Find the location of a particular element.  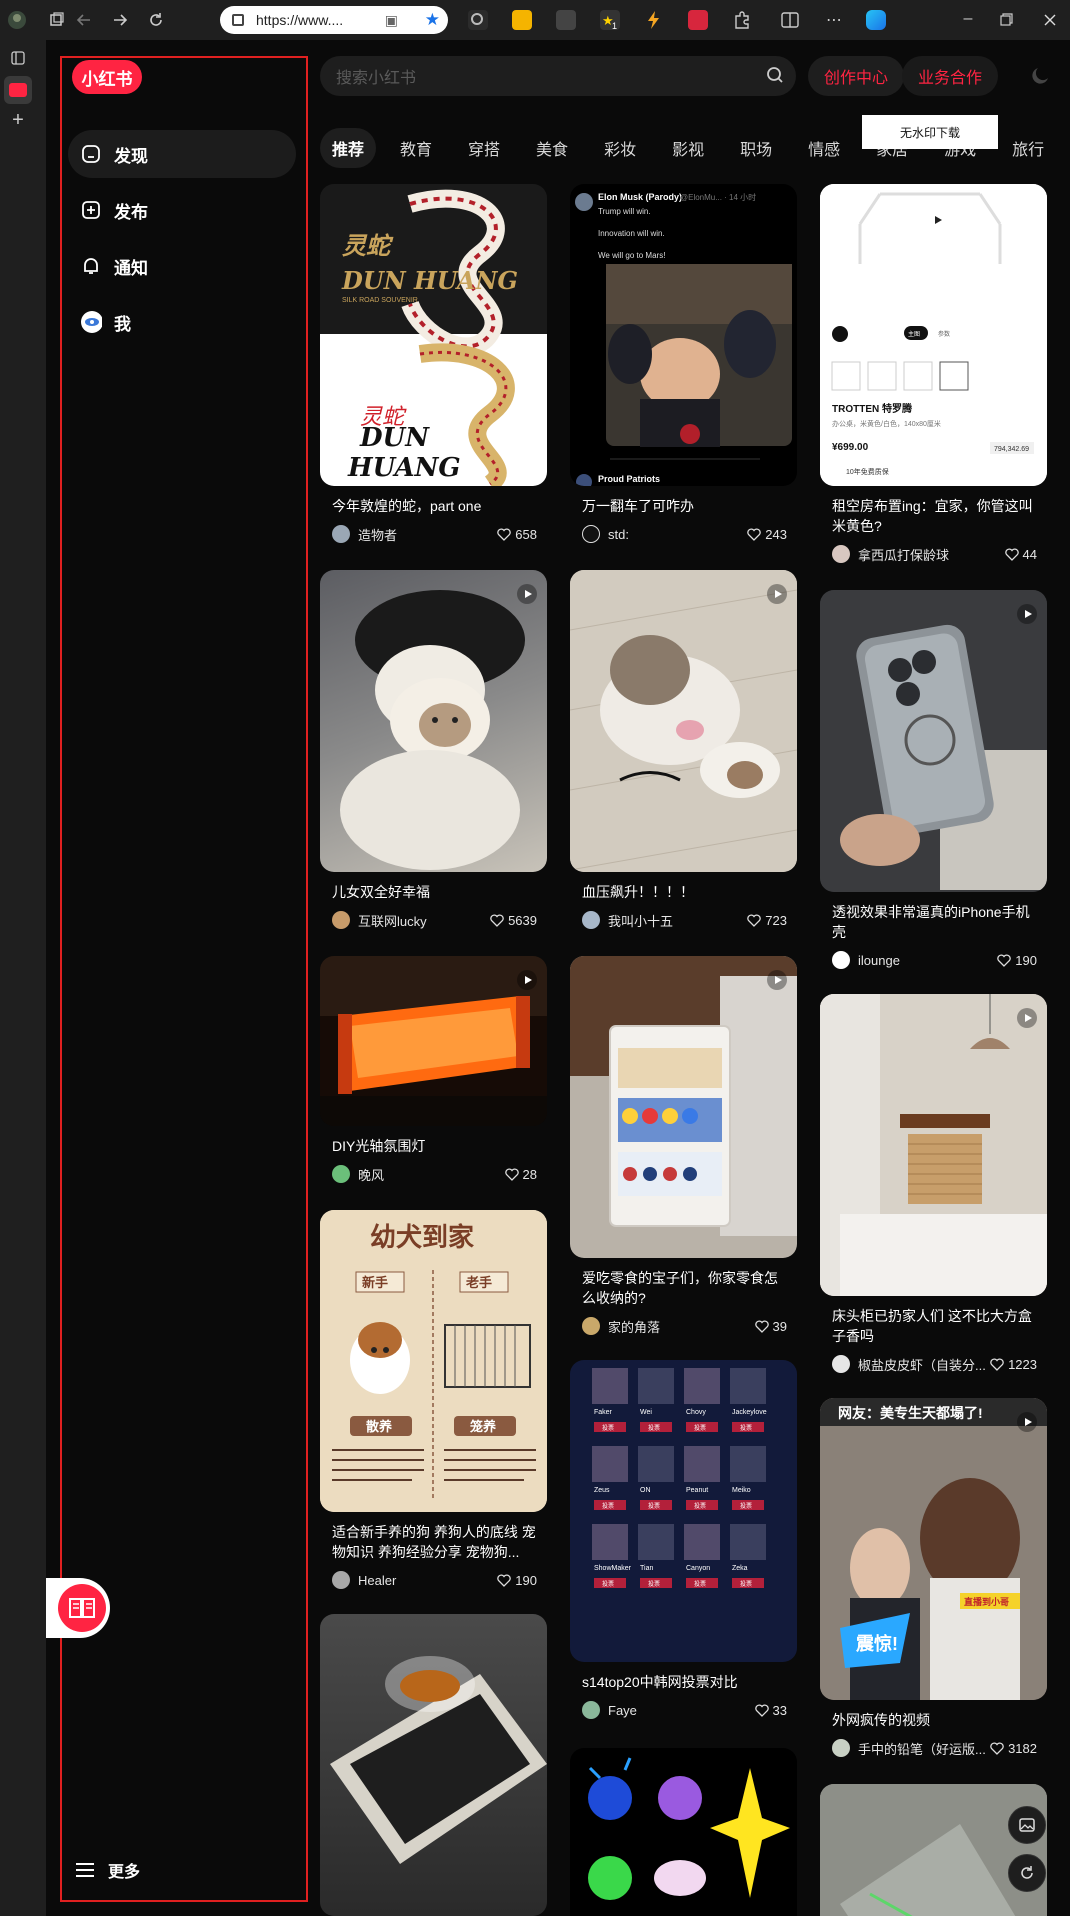

tab-recommend: 推荐 is located at coordinates (348, 148).